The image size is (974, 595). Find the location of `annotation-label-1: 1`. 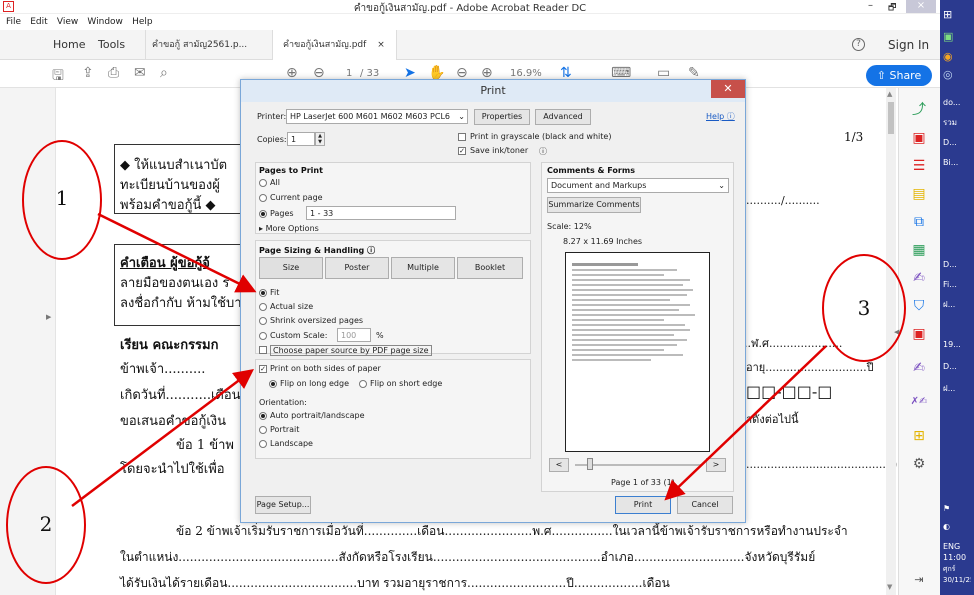

annotation-label-1: 1 is located at coordinates (62, 198).